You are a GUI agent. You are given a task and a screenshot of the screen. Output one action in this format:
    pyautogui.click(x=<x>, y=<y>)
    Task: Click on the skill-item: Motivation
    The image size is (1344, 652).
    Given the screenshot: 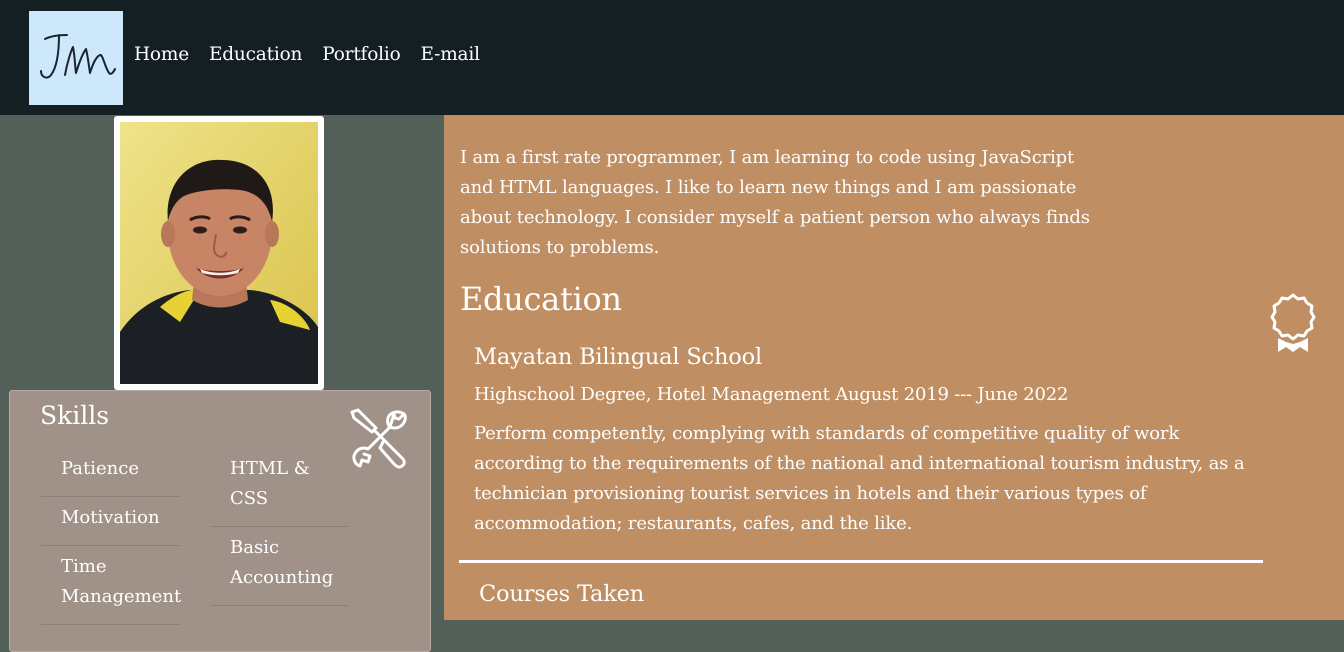 What is the action you would take?
    pyautogui.click(x=110, y=521)
    